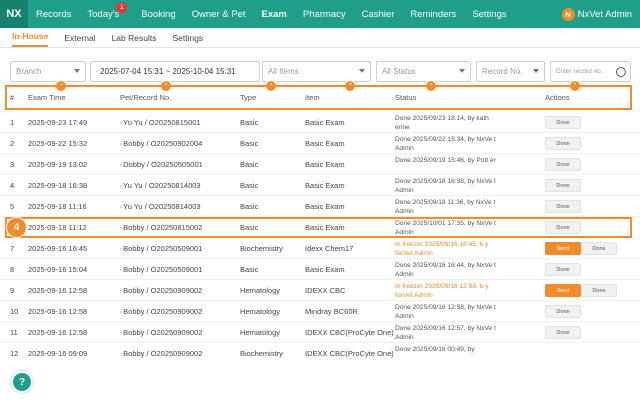 The image size is (640, 400). I want to click on pet-record: ▫Yu Yu / O20250815001, so click(160, 122).